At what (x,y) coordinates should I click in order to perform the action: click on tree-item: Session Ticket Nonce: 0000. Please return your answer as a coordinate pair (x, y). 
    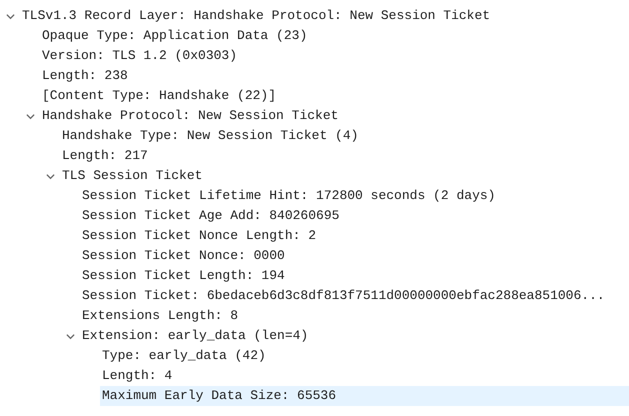
    Looking at the image, I should click on (354, 256).